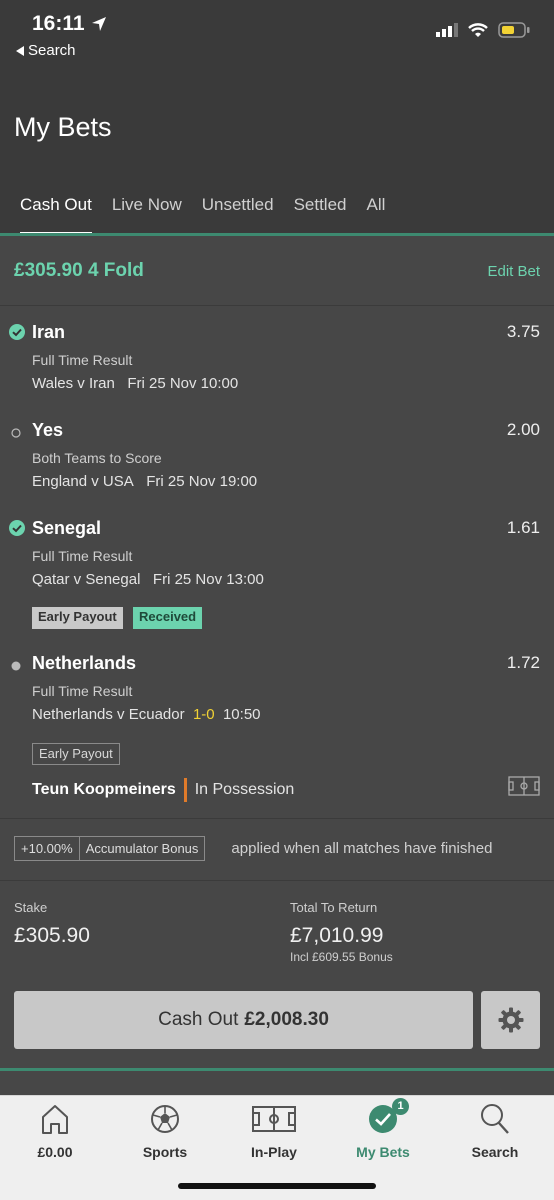  What do you see at coordinates (341, 957) in the screenshot?
I see `return-bonus: Incl £609.55 Bonus` at bounding box center [341, 957].